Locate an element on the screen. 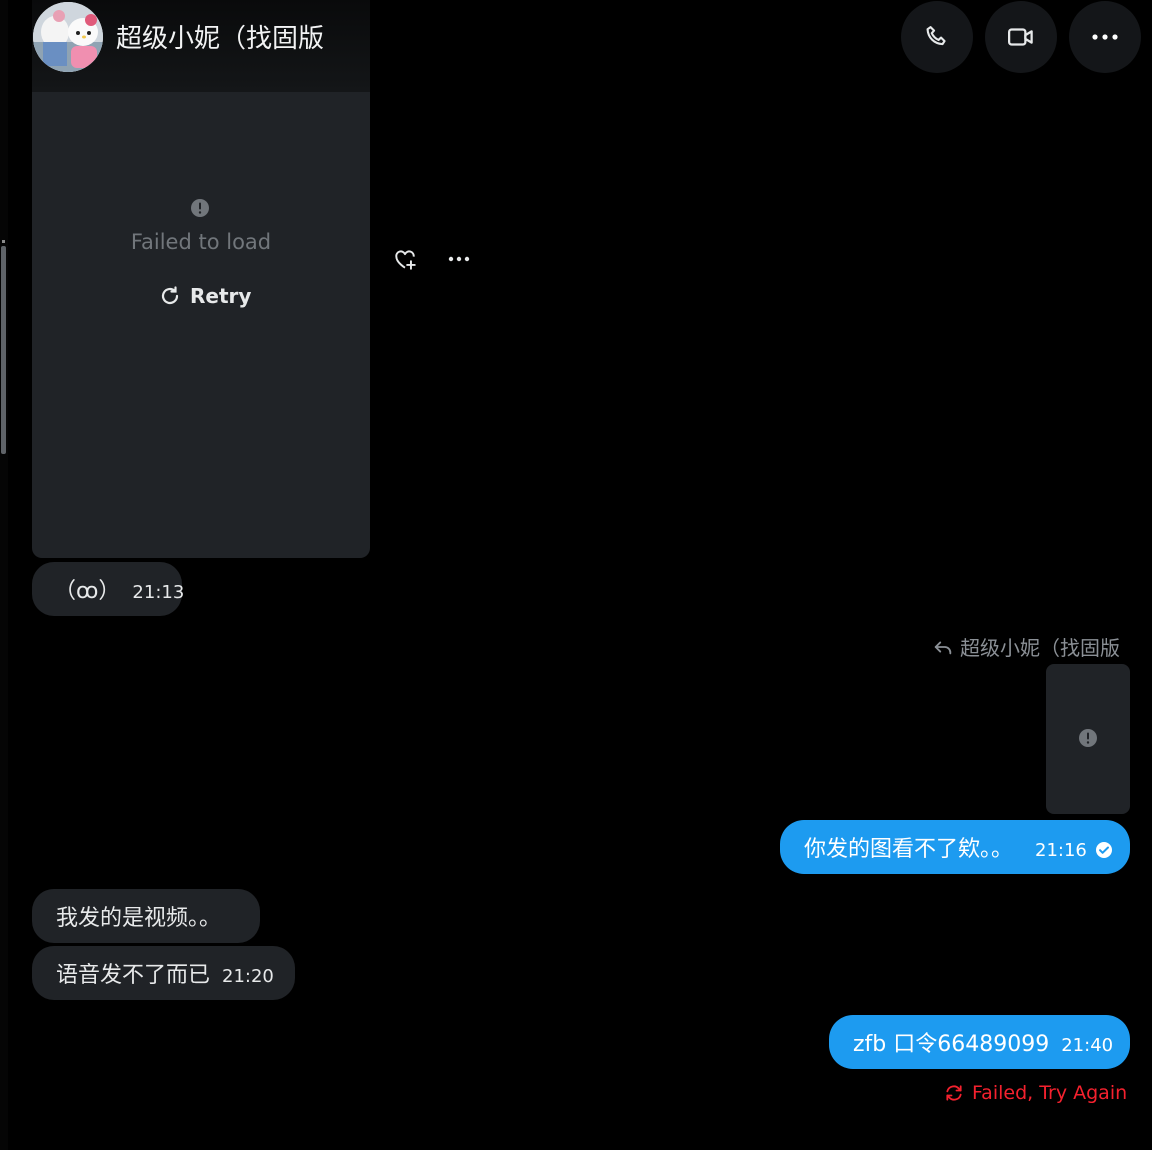 This screenshot has height=1150, width=1152. phone-icon is located at coordinates (936, 36).